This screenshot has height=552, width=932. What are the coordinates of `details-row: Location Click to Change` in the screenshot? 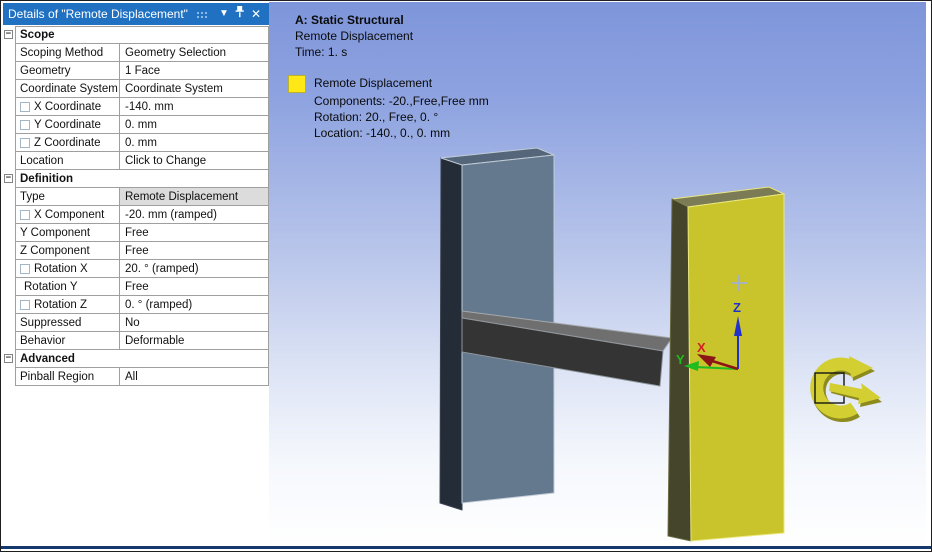 It's located at (136, 161).